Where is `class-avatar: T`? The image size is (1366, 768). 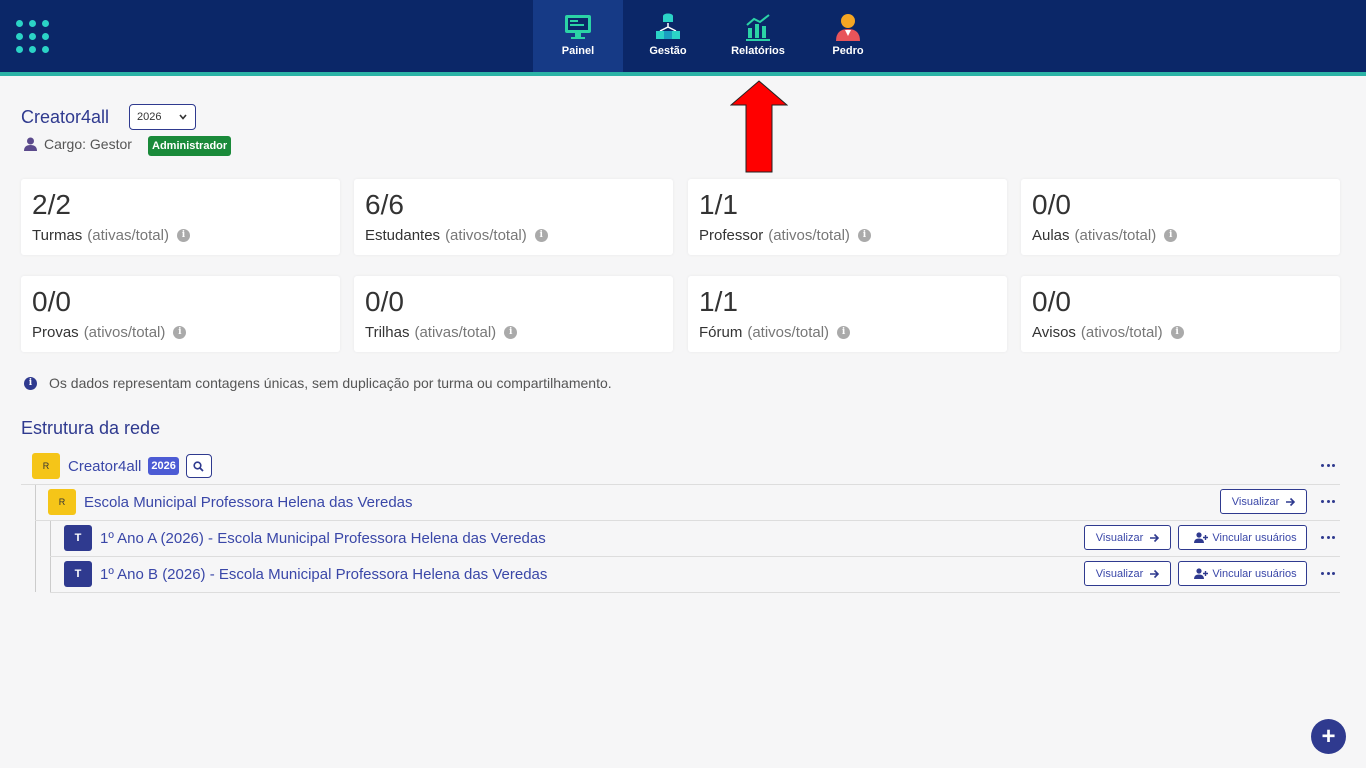
class-avatar: T is located at coordinates (78, 538).